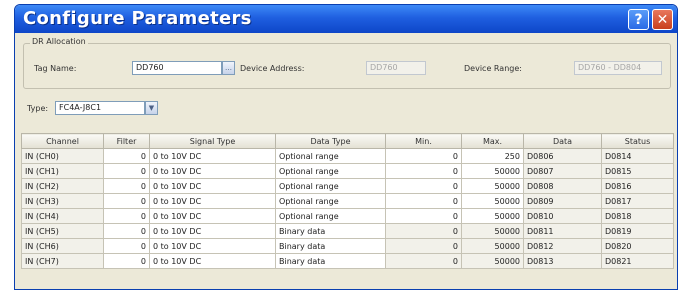  I want to click on data-cell: D0811, so click(562, 231).